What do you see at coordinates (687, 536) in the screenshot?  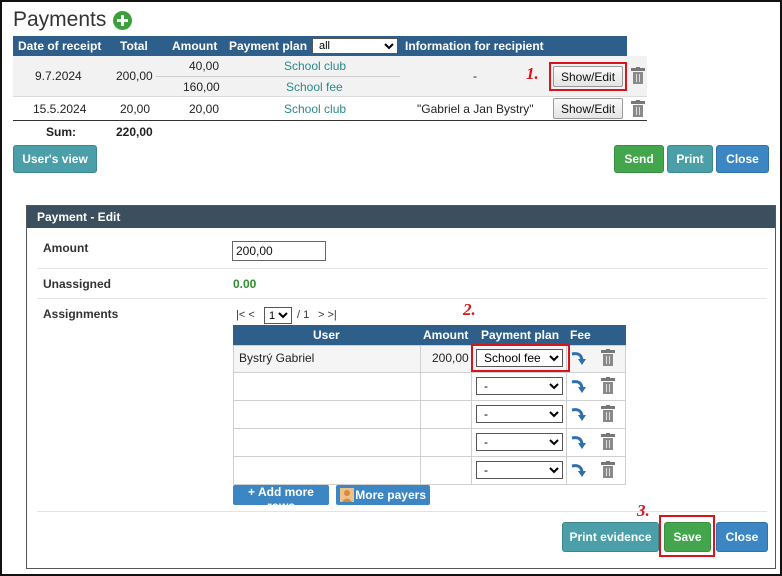 I see `step-3-highlight` at bounding box center [687, 536].